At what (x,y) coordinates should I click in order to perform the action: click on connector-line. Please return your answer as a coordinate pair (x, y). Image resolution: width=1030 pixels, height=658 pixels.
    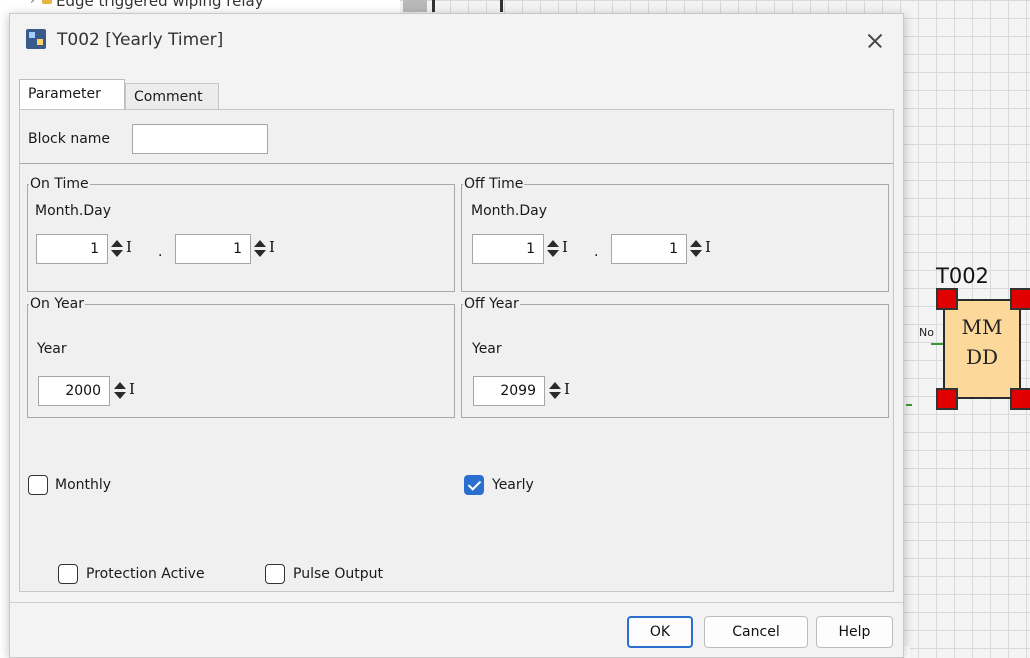
    Looking at the image, I should click on (909, 405).